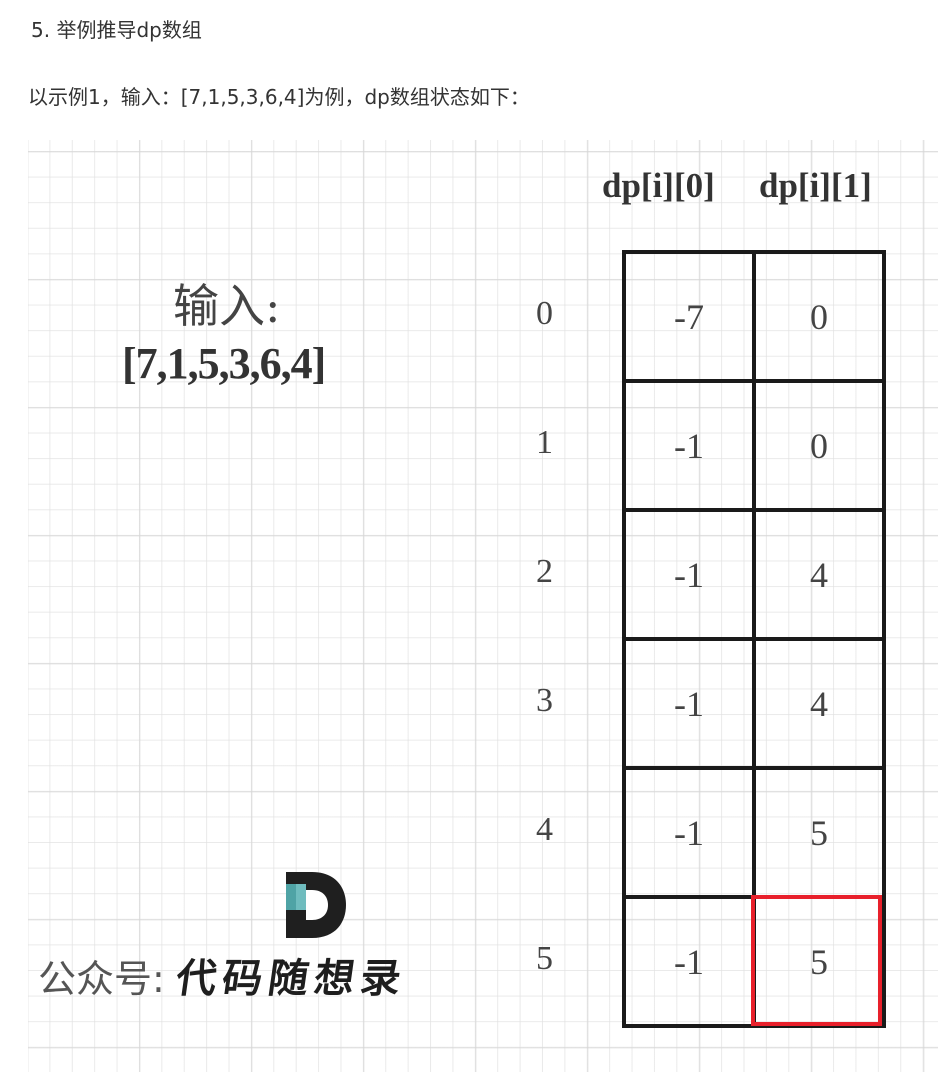 This screenshot has width=938, height=1072. What do you see at coordinates (291, 978) in the screenshot?
I see `watermark-brand: 代码随想录` at bounding box center [291, 978].